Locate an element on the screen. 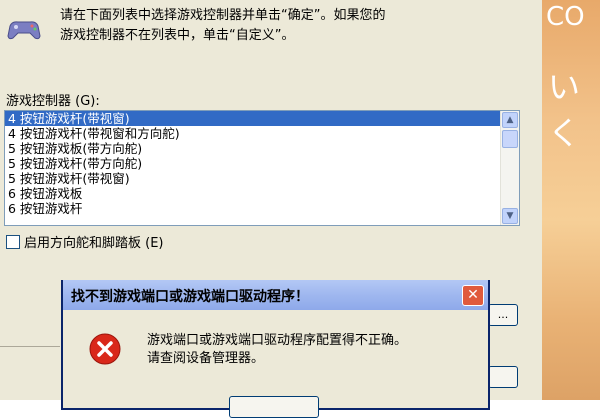 Image resolution: width=600 pixels, height=418 pixels. controller-list-item: 5 按钮游戏板(带方向舵) is located at coordinates (253, 148).